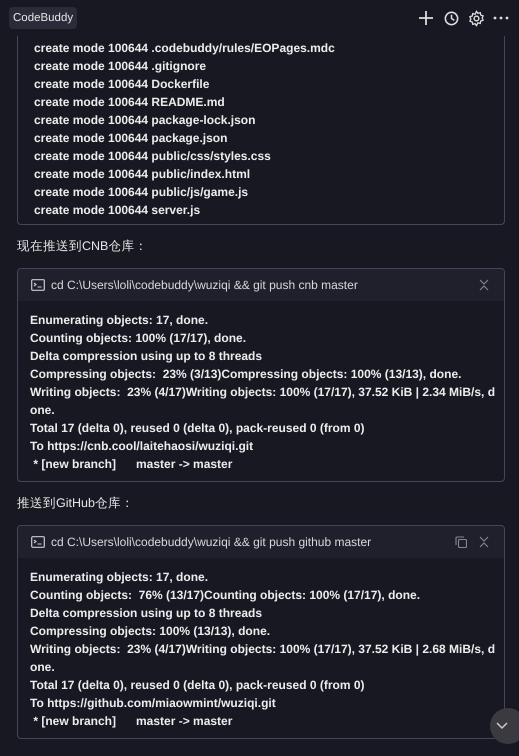 The image size is (519, 756). Describe the element at coordinates (426, 18) in the screenshot. I see `plus-icon` at that location.